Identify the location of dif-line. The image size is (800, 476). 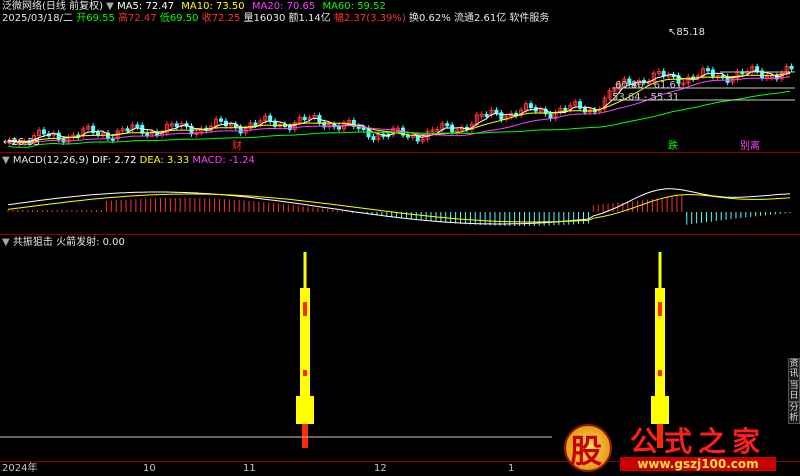
(399, 206).